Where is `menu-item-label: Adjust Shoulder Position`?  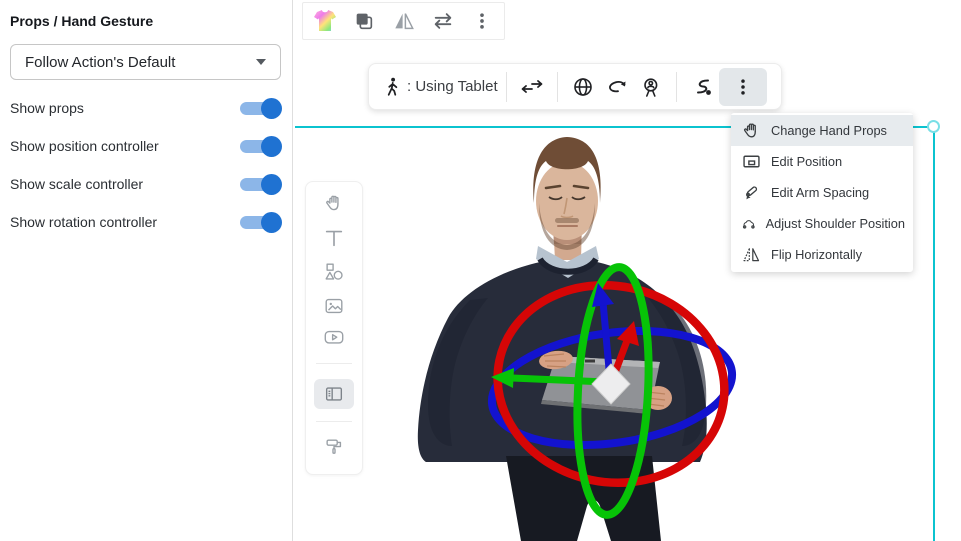
menu-item-label: Adjust Shoulder Position is located at coordinates (835, 223).